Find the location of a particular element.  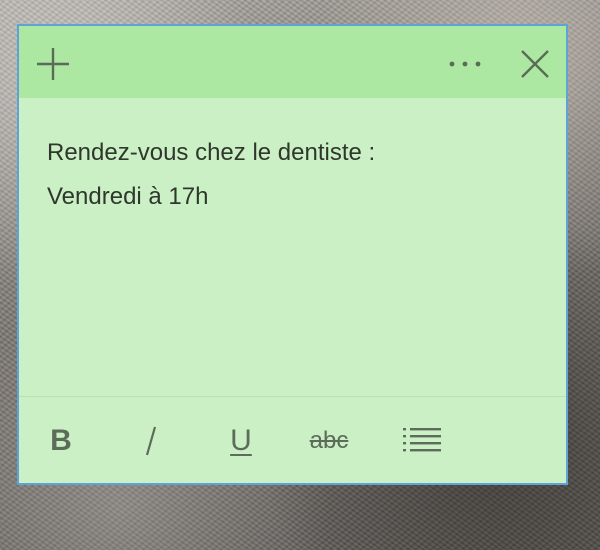

close-button is located at coordinates (535, 64).